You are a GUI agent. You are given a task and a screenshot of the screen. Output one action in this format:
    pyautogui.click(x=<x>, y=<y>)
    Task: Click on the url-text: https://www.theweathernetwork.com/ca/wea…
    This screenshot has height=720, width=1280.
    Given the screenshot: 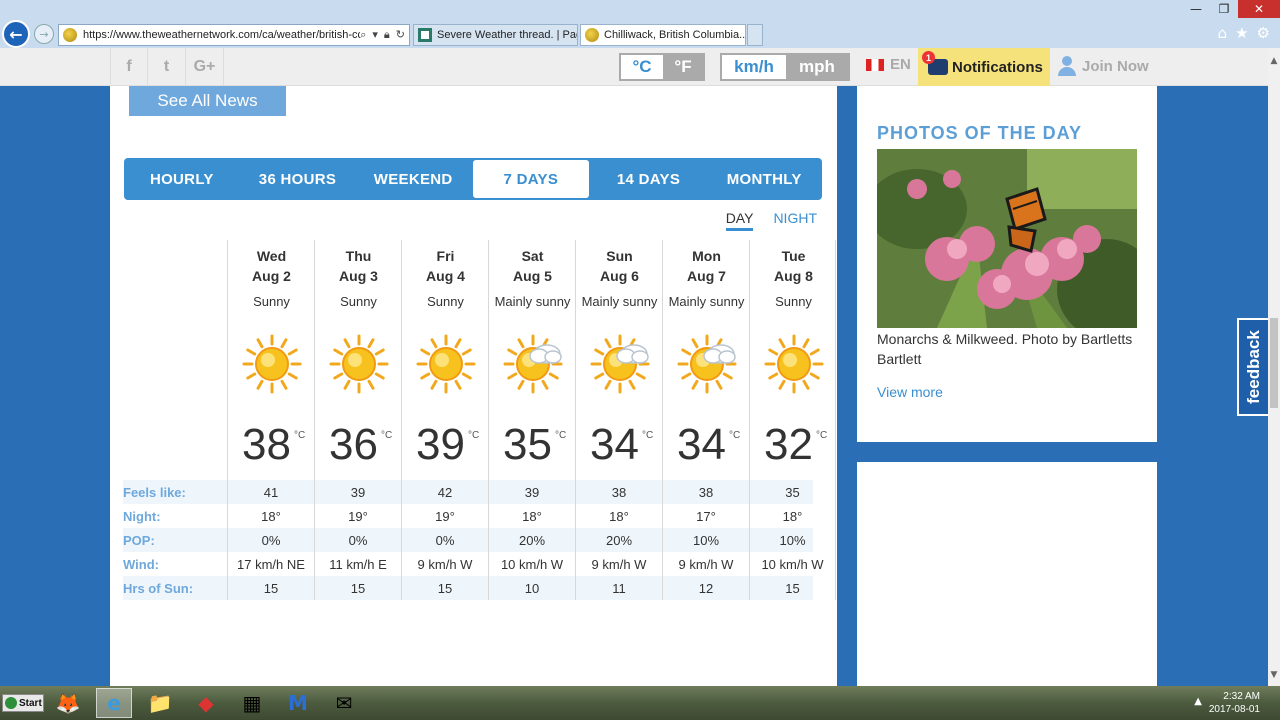 What is the action you would take?
    pyautogui.click(x=221, y=35)
    